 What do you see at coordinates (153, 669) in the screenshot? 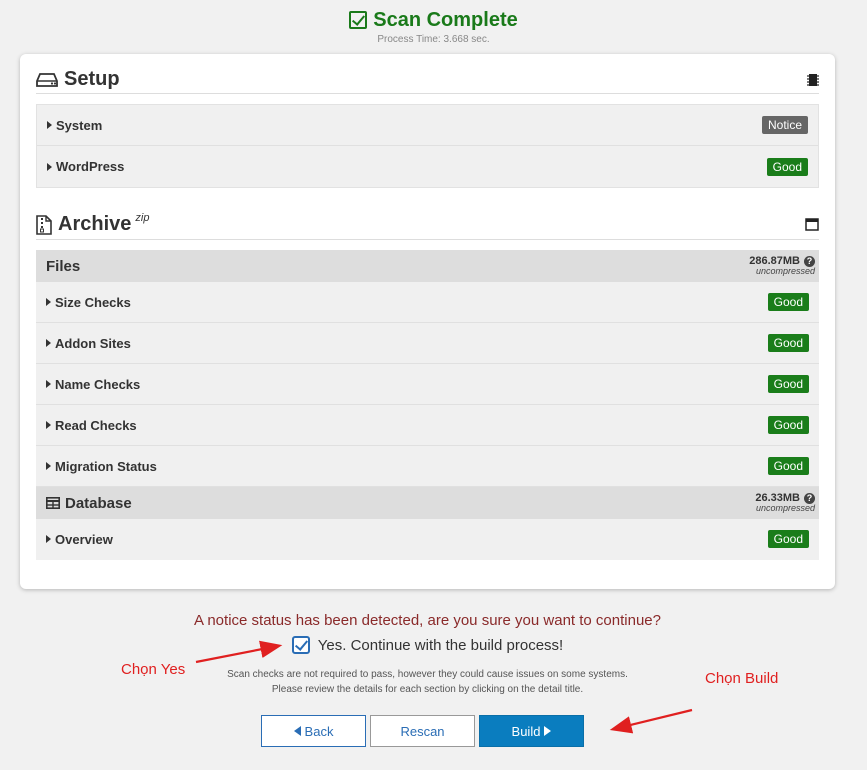
I see `annotation-choose-yes: Chọn Yes` at bounding box center [153, 669].